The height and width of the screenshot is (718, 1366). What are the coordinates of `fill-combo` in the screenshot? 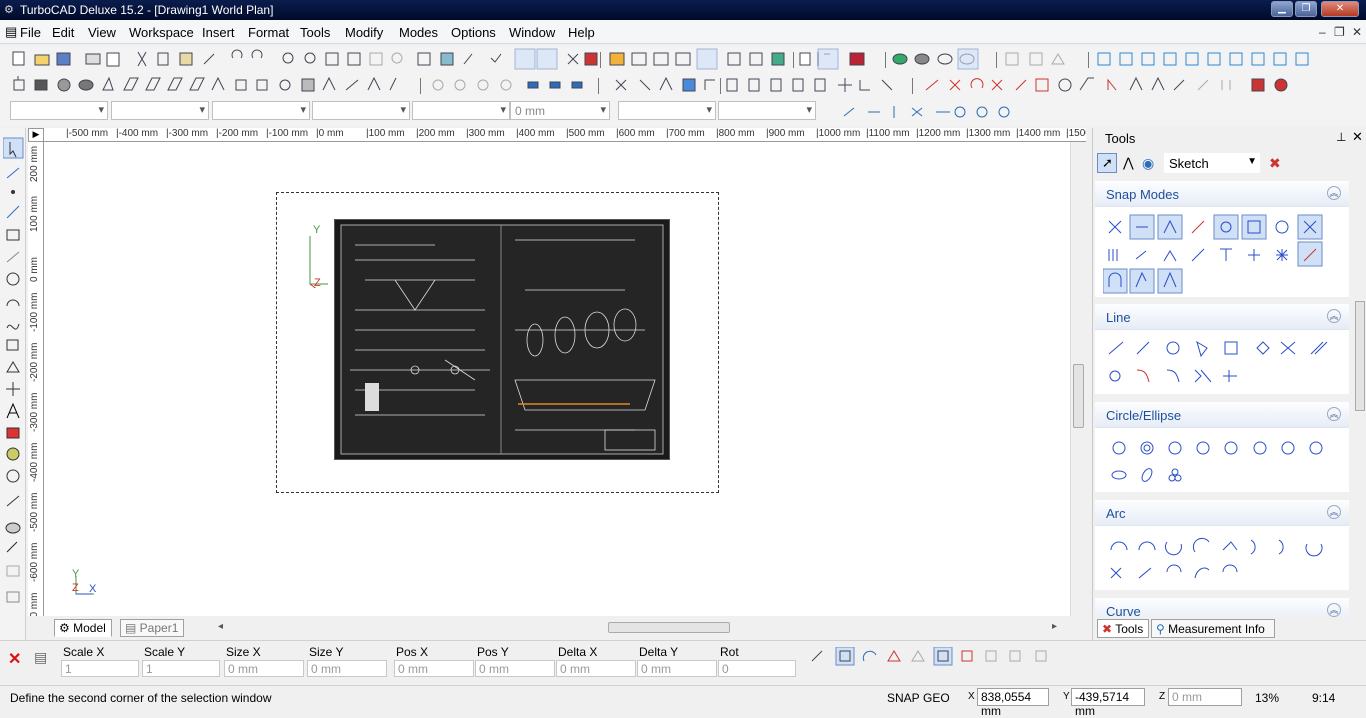 It's located at (667, 110).